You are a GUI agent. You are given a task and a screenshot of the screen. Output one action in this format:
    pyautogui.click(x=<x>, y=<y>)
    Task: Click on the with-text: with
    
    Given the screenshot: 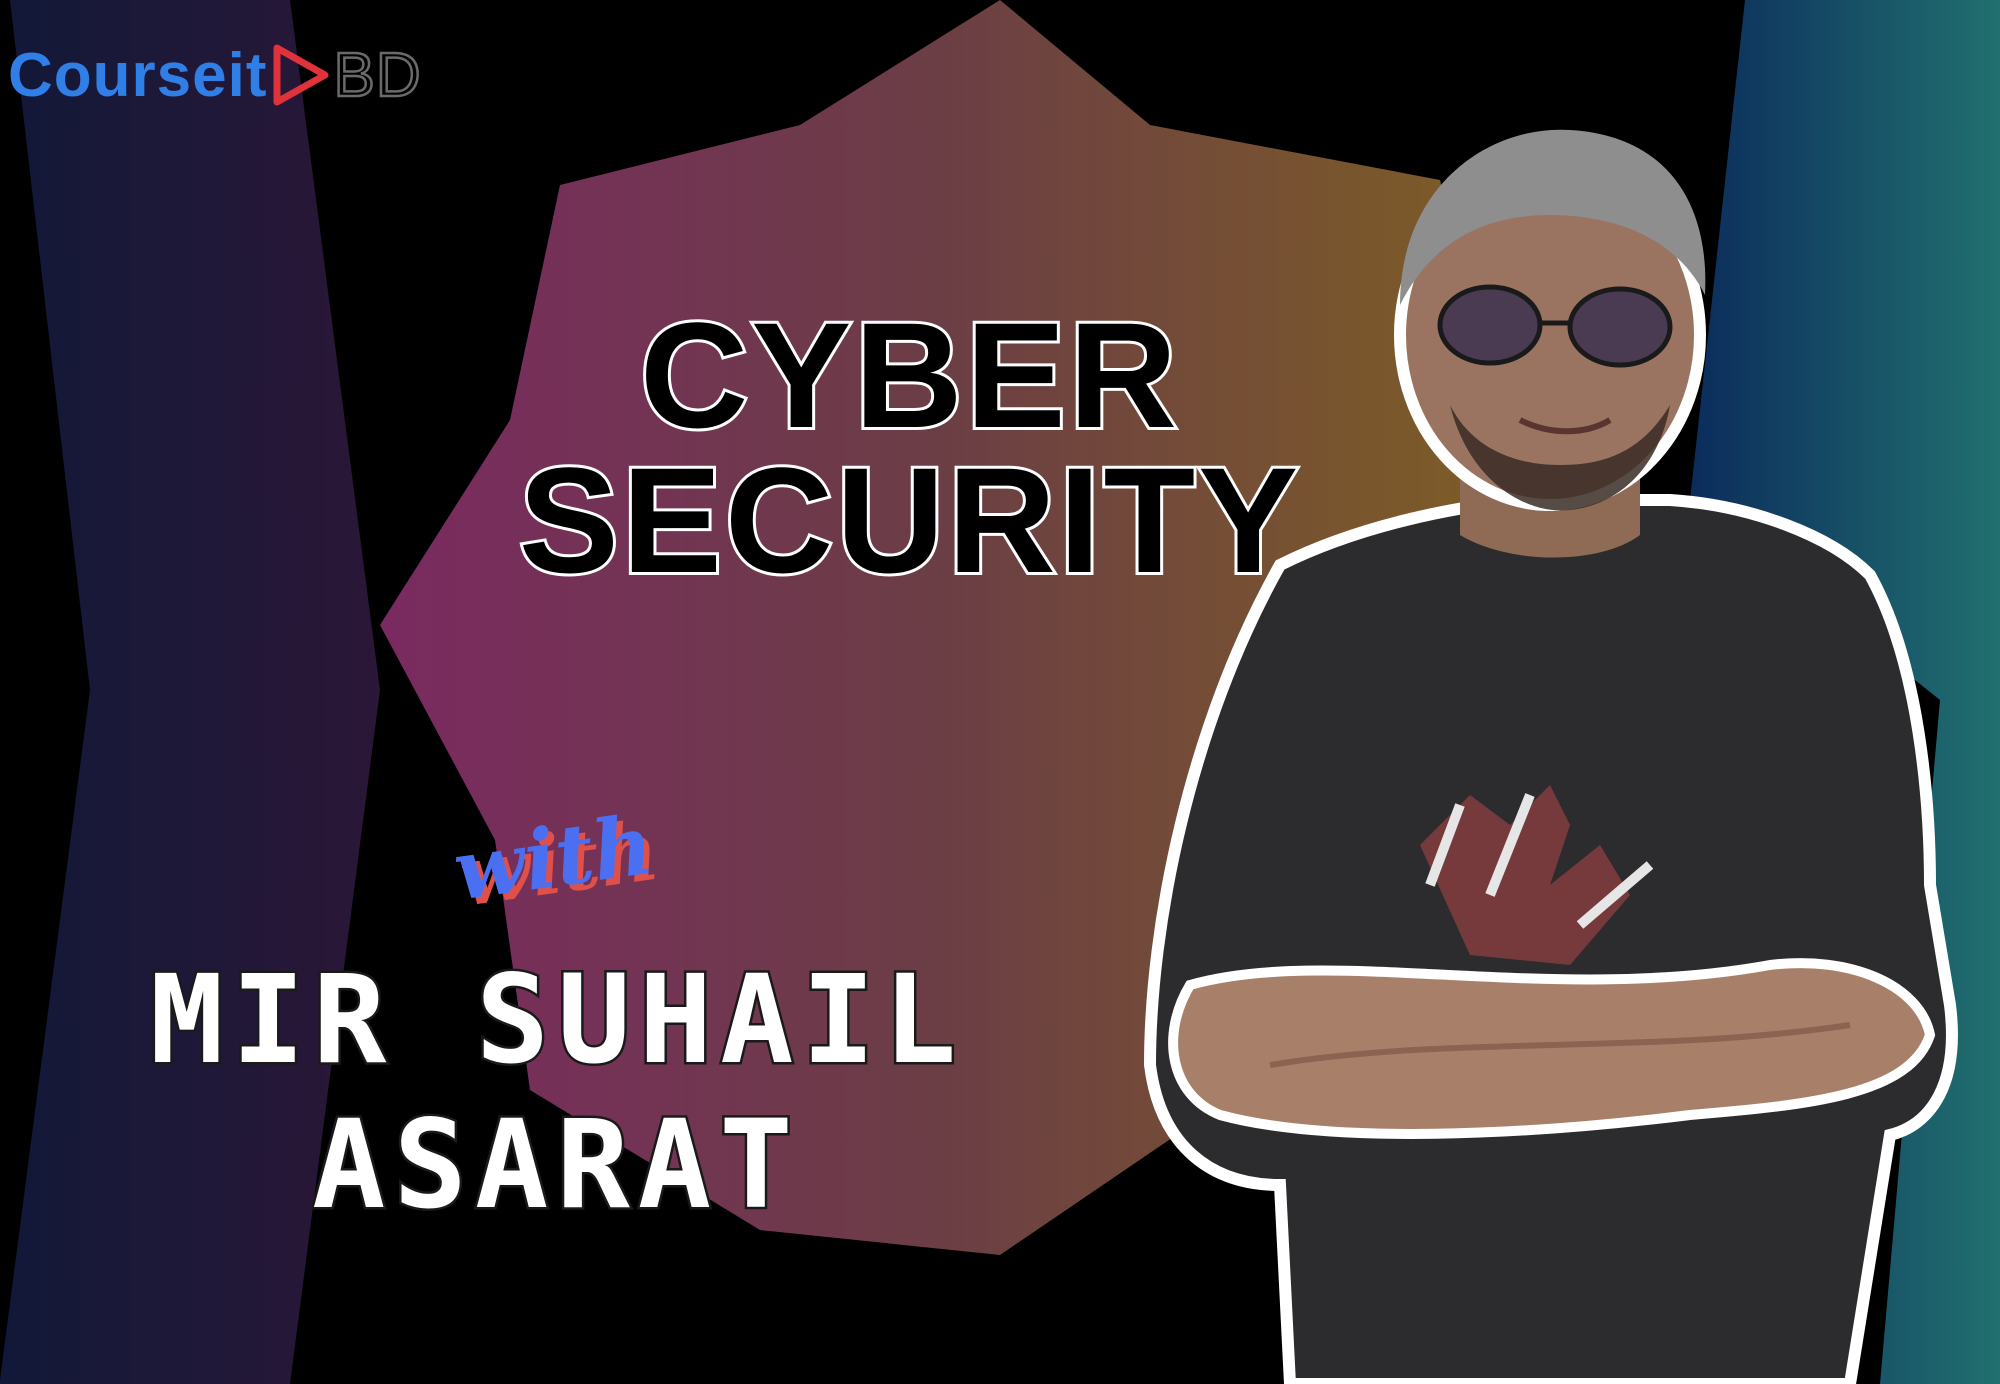 What is the action you would take?
    pyautogui.click(x=553, y=855)
    